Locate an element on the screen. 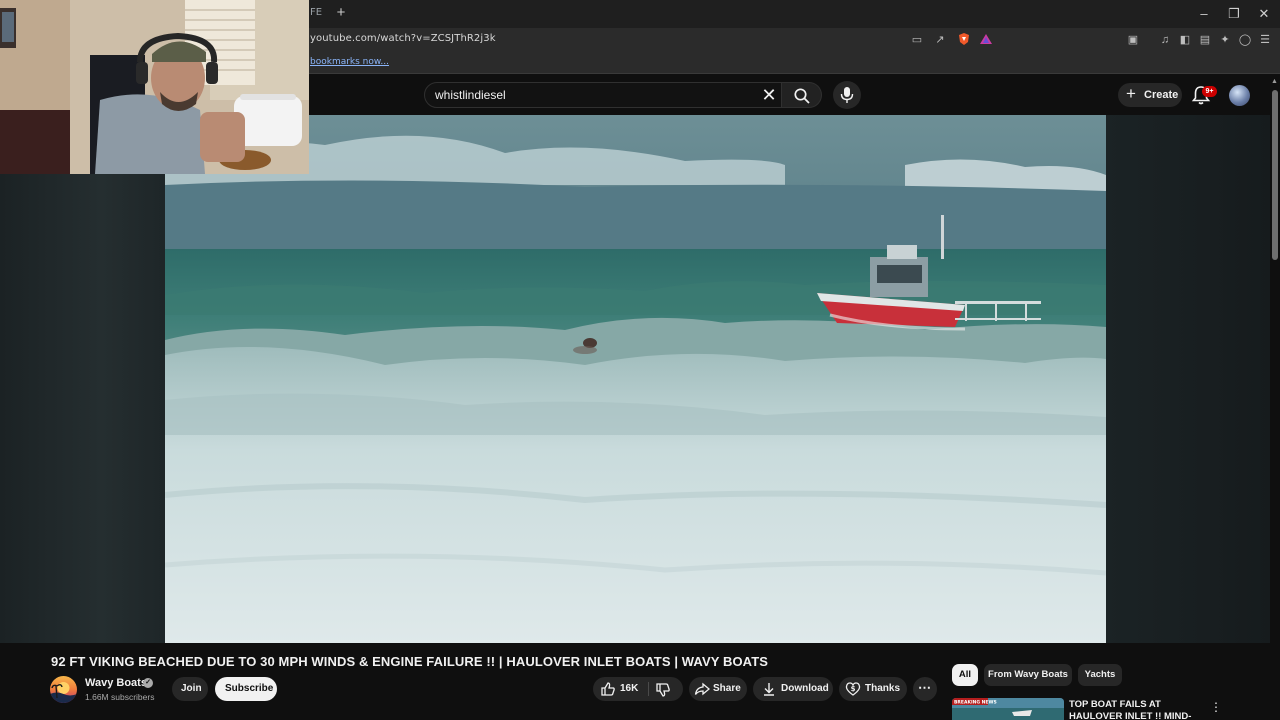 This screenshot has width=1280, height=720. recommended-more-menu-icon: ⋮ is located at coordinates (1216, 707).